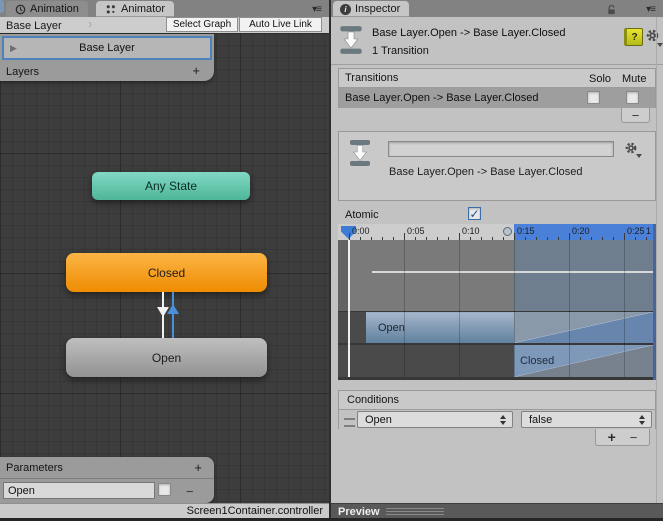 The width and height of the screenshot is (663, 521). I want to click on state-node-label: Any State, so click(171, 186).